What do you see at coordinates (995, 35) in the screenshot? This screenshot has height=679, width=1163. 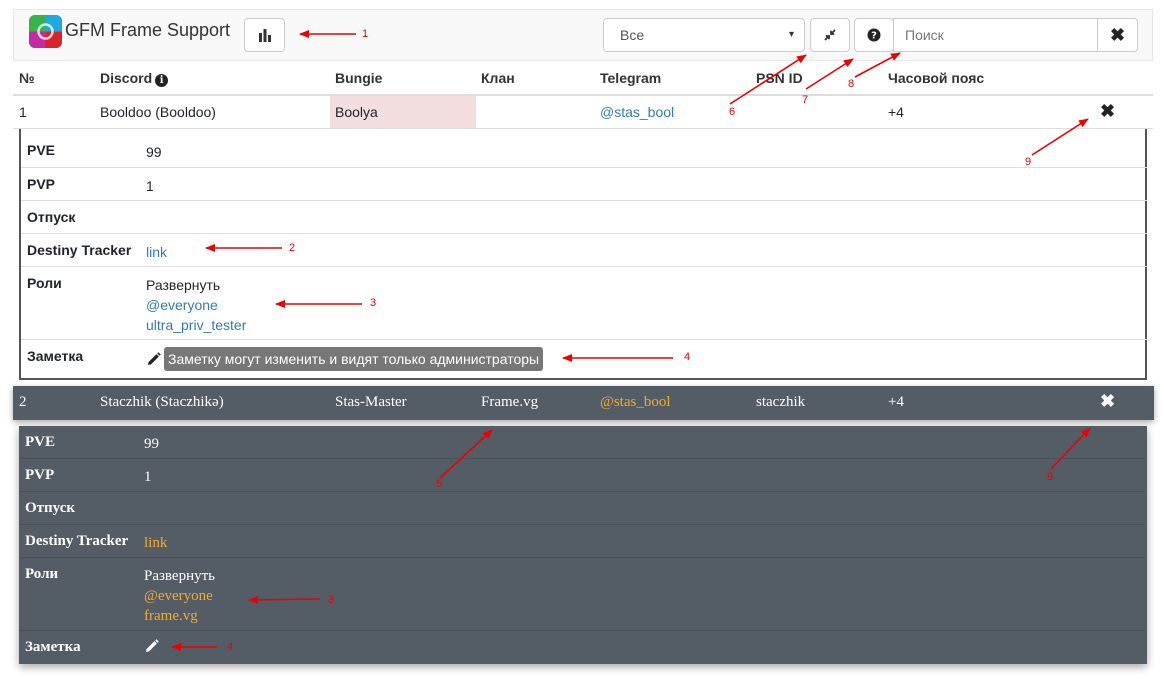 I see `search-input` at bounding box center [995, 35].